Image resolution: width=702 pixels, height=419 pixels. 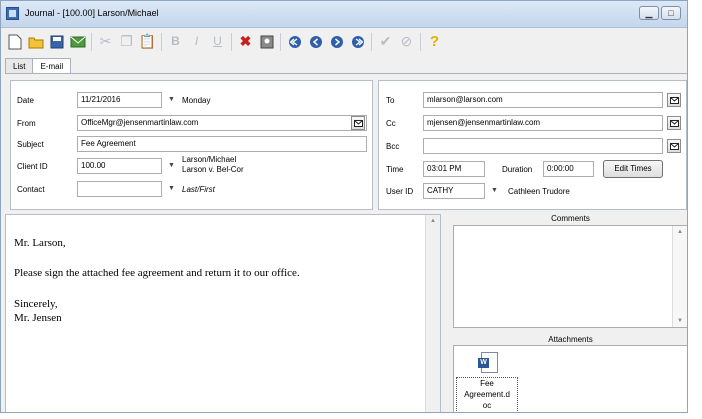 What do you see at coordinates (171, 100) in the screenshot?
I see `date-dropdown-icon: ▼` at bounding box center [171, 100].